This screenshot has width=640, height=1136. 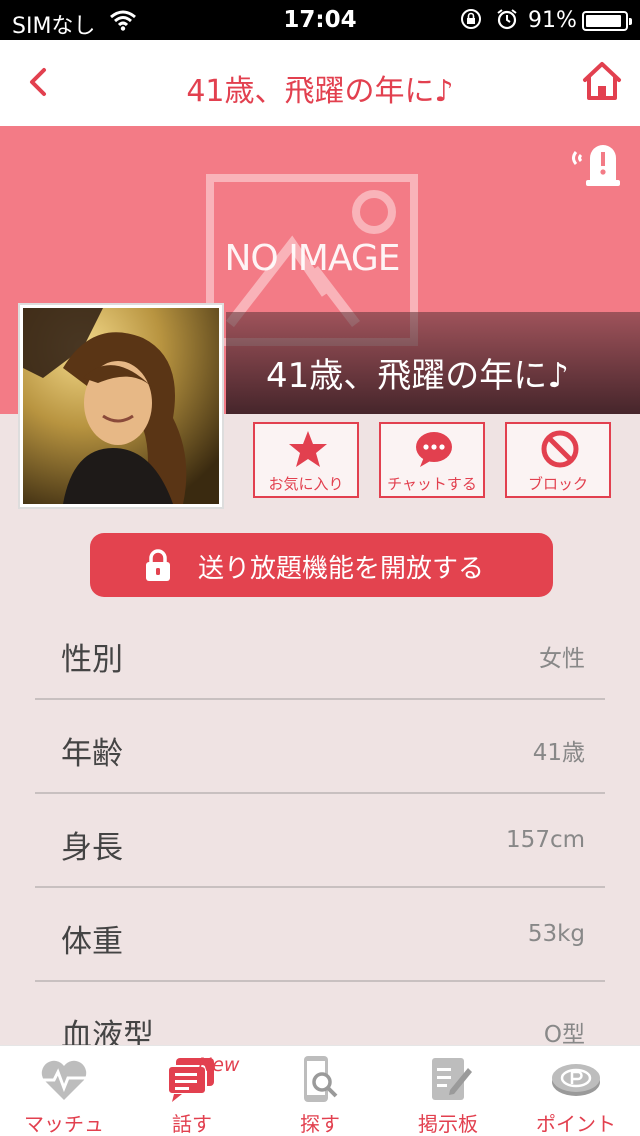 What do you see at coordinates (321, 1079) in the screenshot?
I see `phone-search-icon` at bounding box center [321, 1079].